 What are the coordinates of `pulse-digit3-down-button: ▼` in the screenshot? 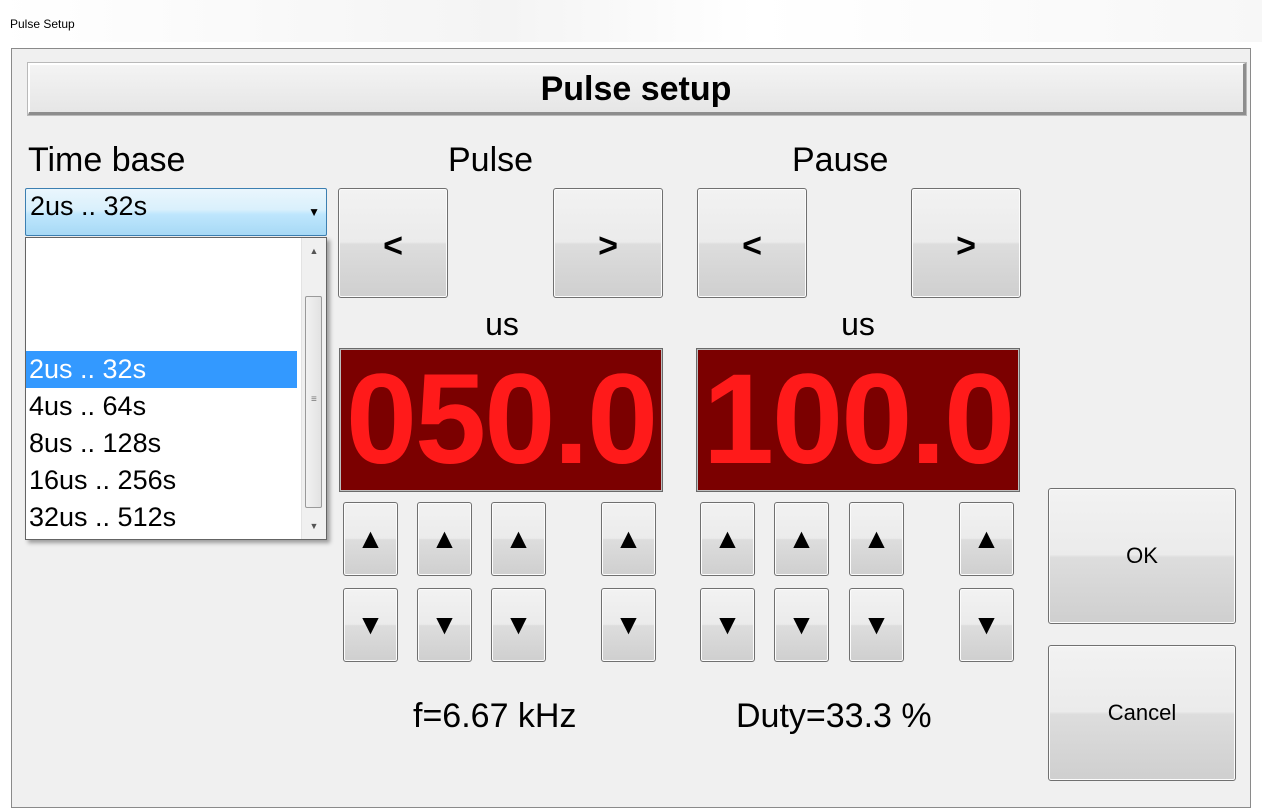 It's located at (518, 625).